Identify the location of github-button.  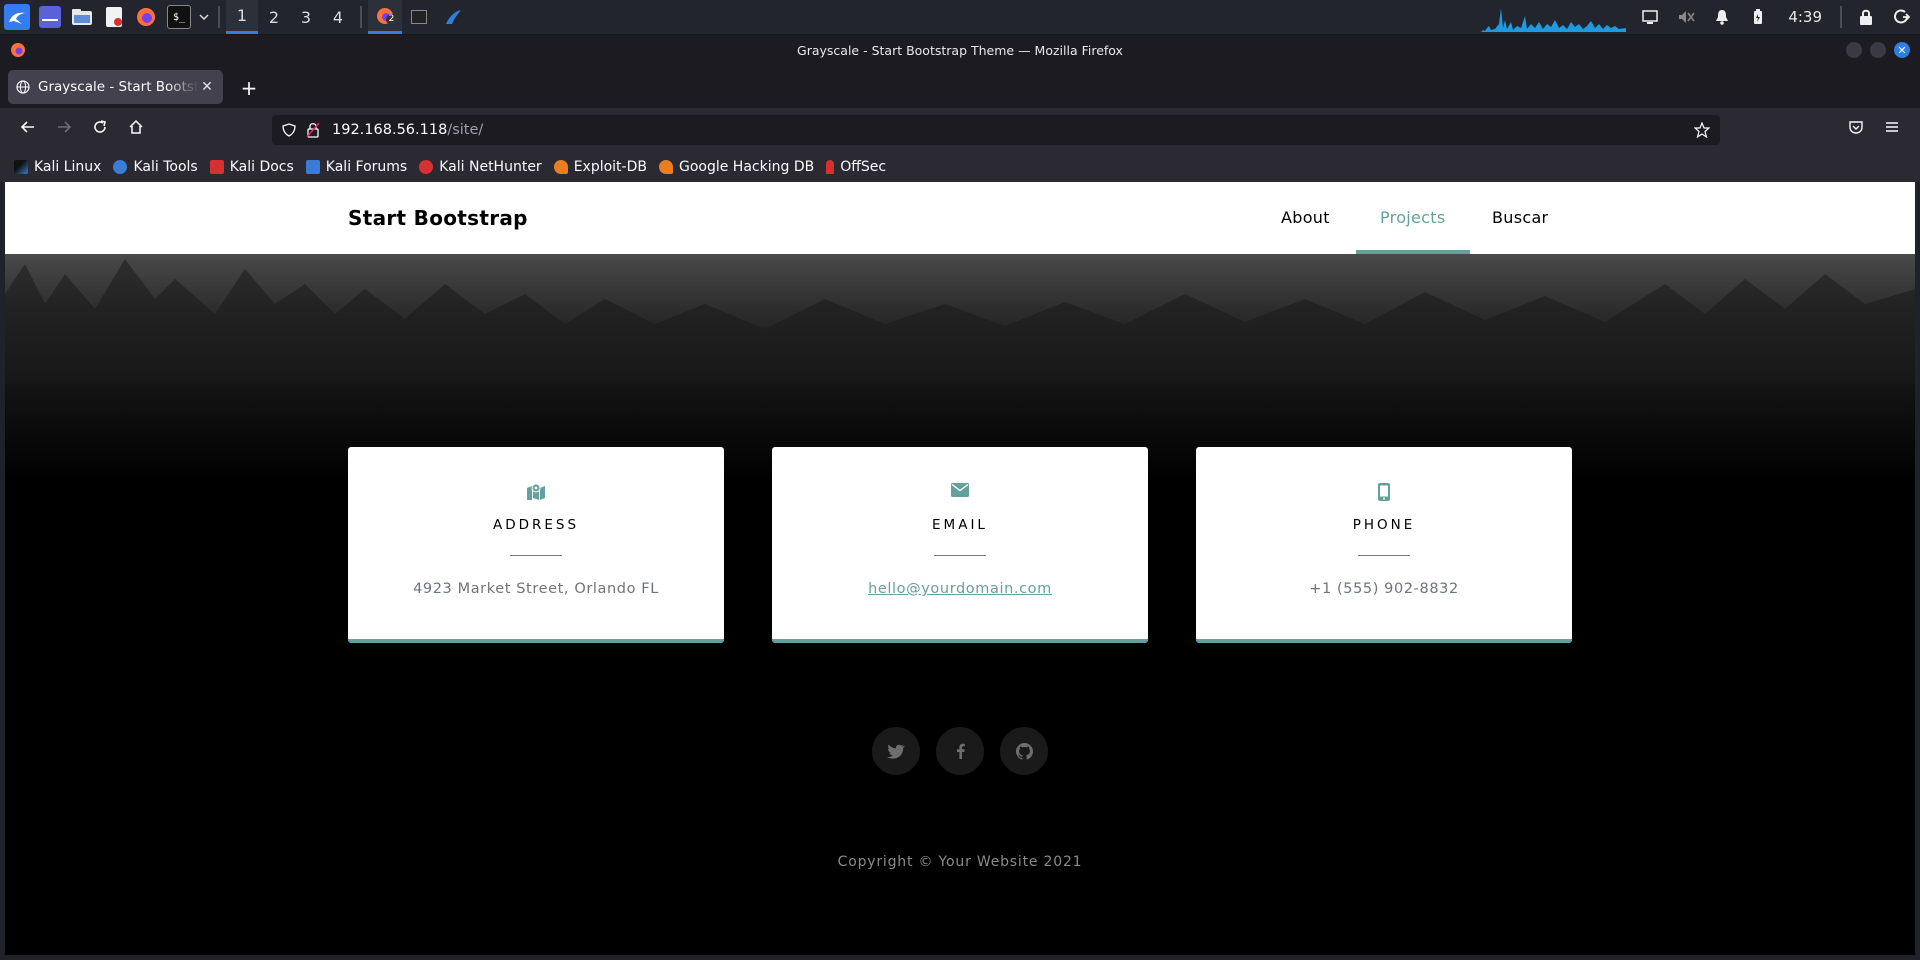
(1024, 751).